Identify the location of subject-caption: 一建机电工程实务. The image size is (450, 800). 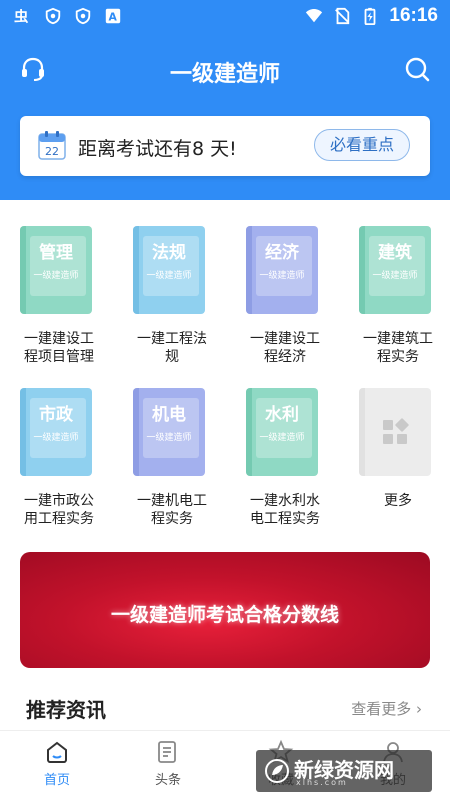
(172, 510).